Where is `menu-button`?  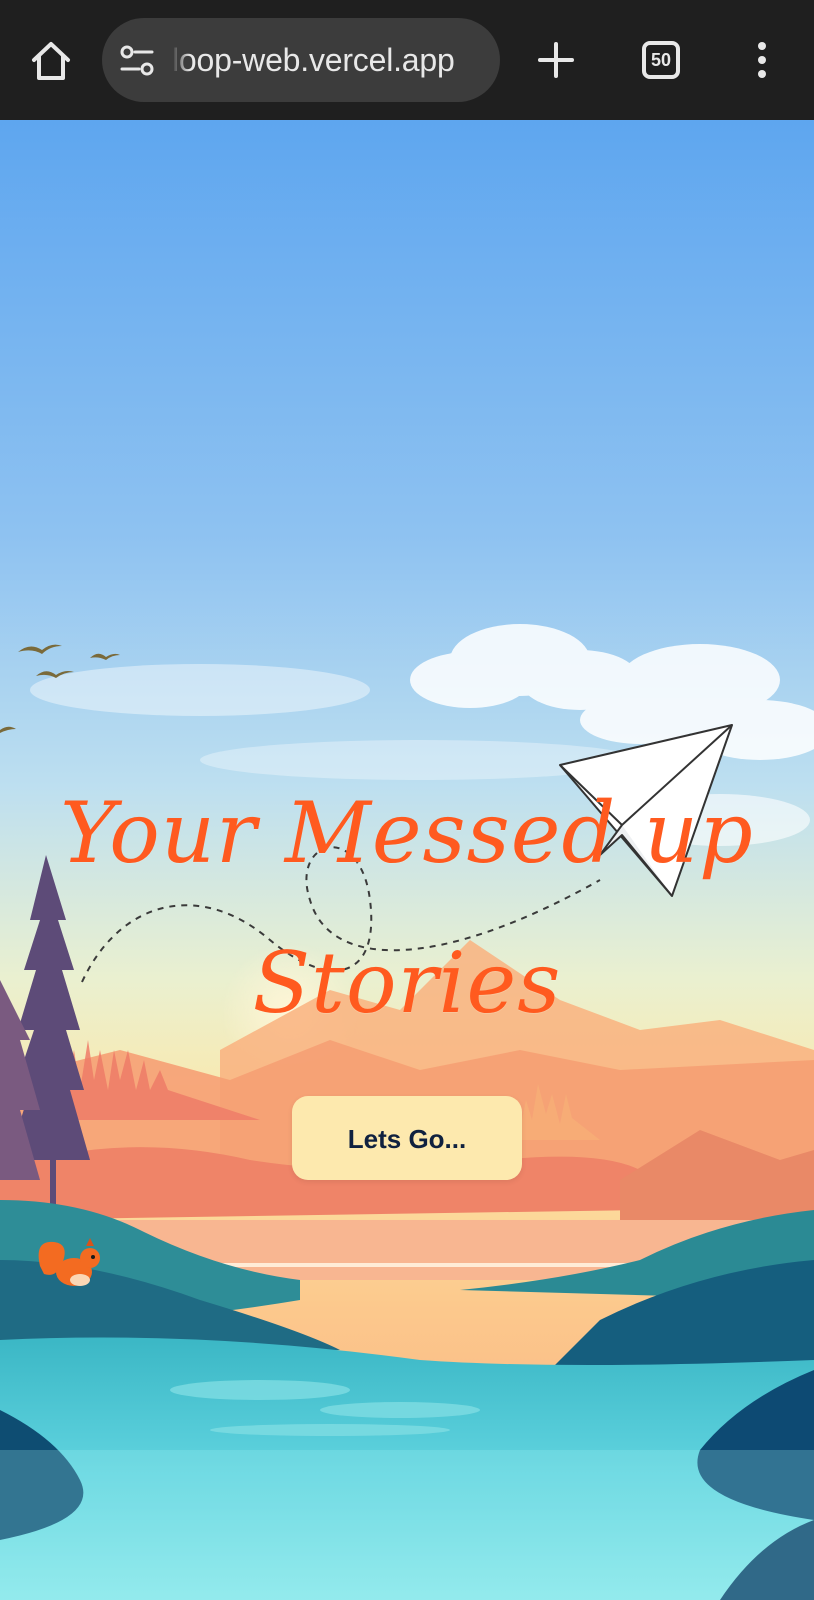 menu-button is located at coordinates (762, 60).